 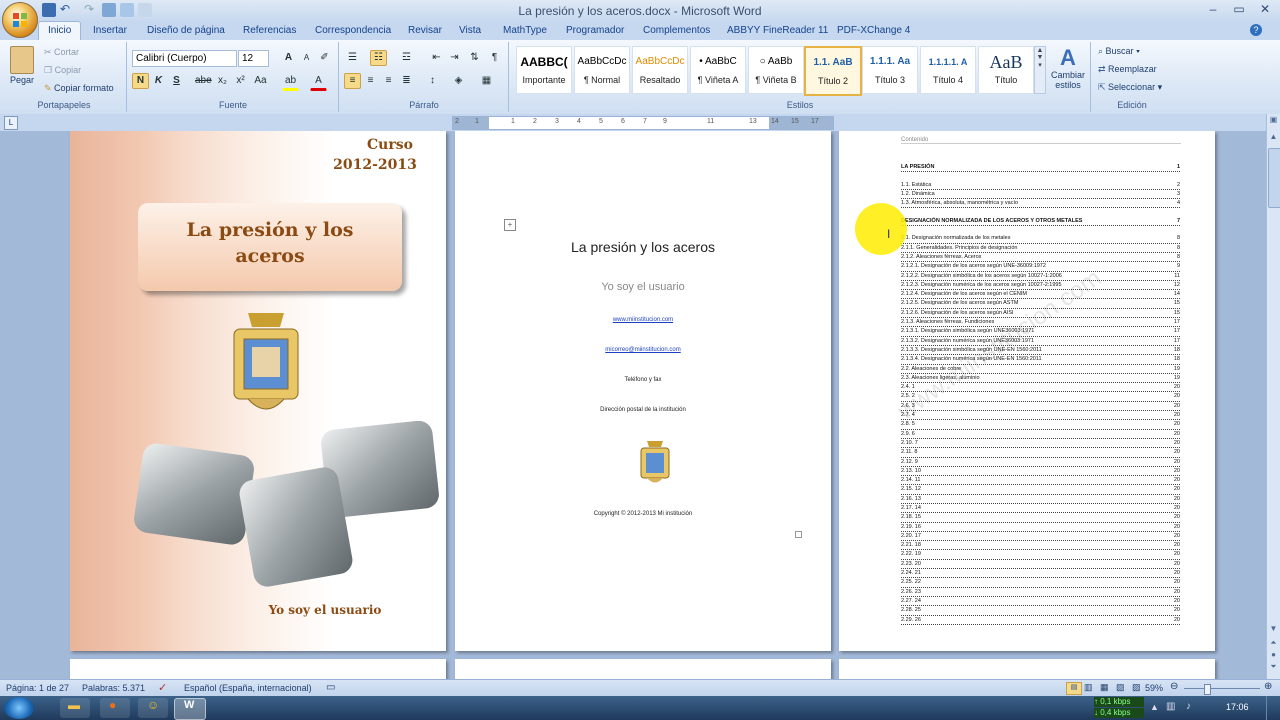 I want to click on toc-entry: 2.11. 8 20, so click(x=1040, y=453).